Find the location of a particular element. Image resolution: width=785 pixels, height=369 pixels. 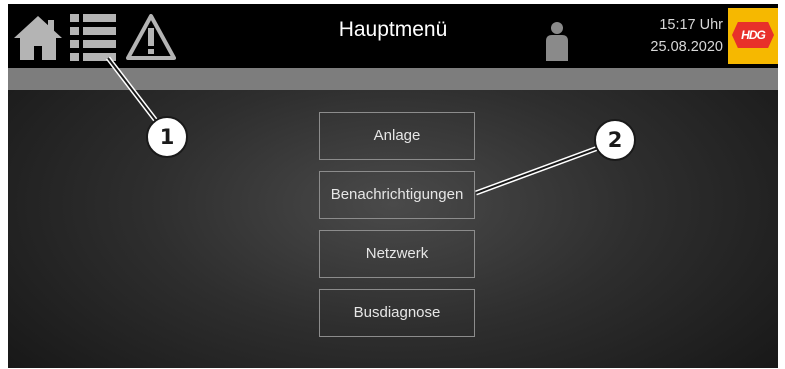

status-bar is located at coordinates (393, 79).